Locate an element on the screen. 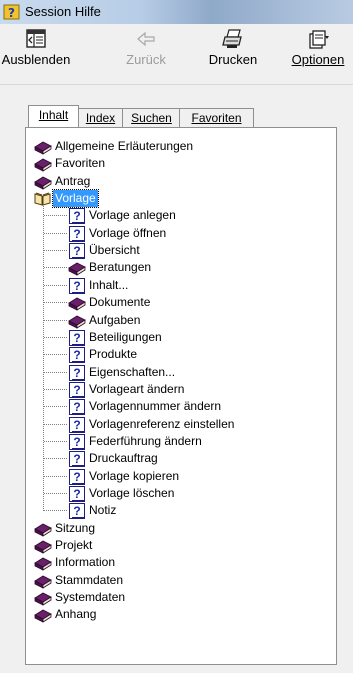 Image resolution: width=353 pixels, height=673 pixels. options-button: Optionen is located at coordinates (318, 52).